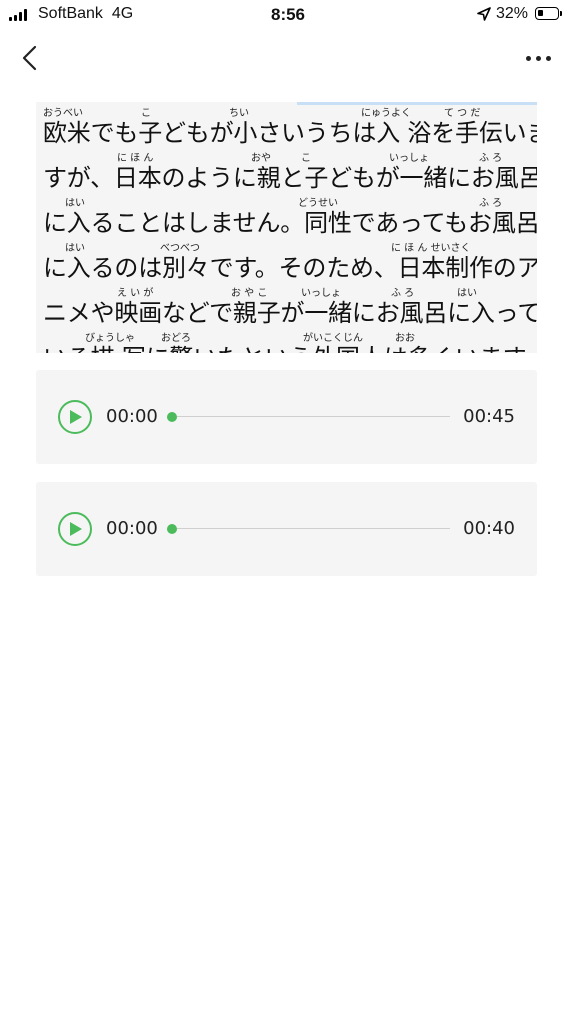 The width and height of the screenshot is (576, 1024). I want to click on back-button, so click(31, 59).